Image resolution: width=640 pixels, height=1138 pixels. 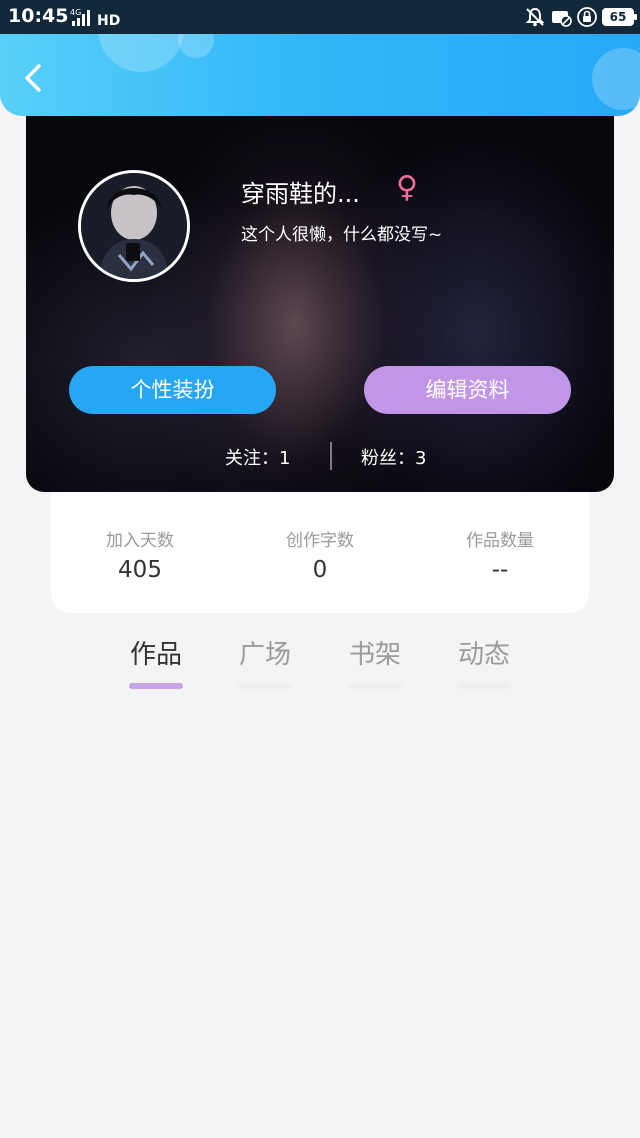 What do you see at coordinates (562, 19) in the screenshot?
I see `message-blocked-icon` at bounding box center [562, 19].